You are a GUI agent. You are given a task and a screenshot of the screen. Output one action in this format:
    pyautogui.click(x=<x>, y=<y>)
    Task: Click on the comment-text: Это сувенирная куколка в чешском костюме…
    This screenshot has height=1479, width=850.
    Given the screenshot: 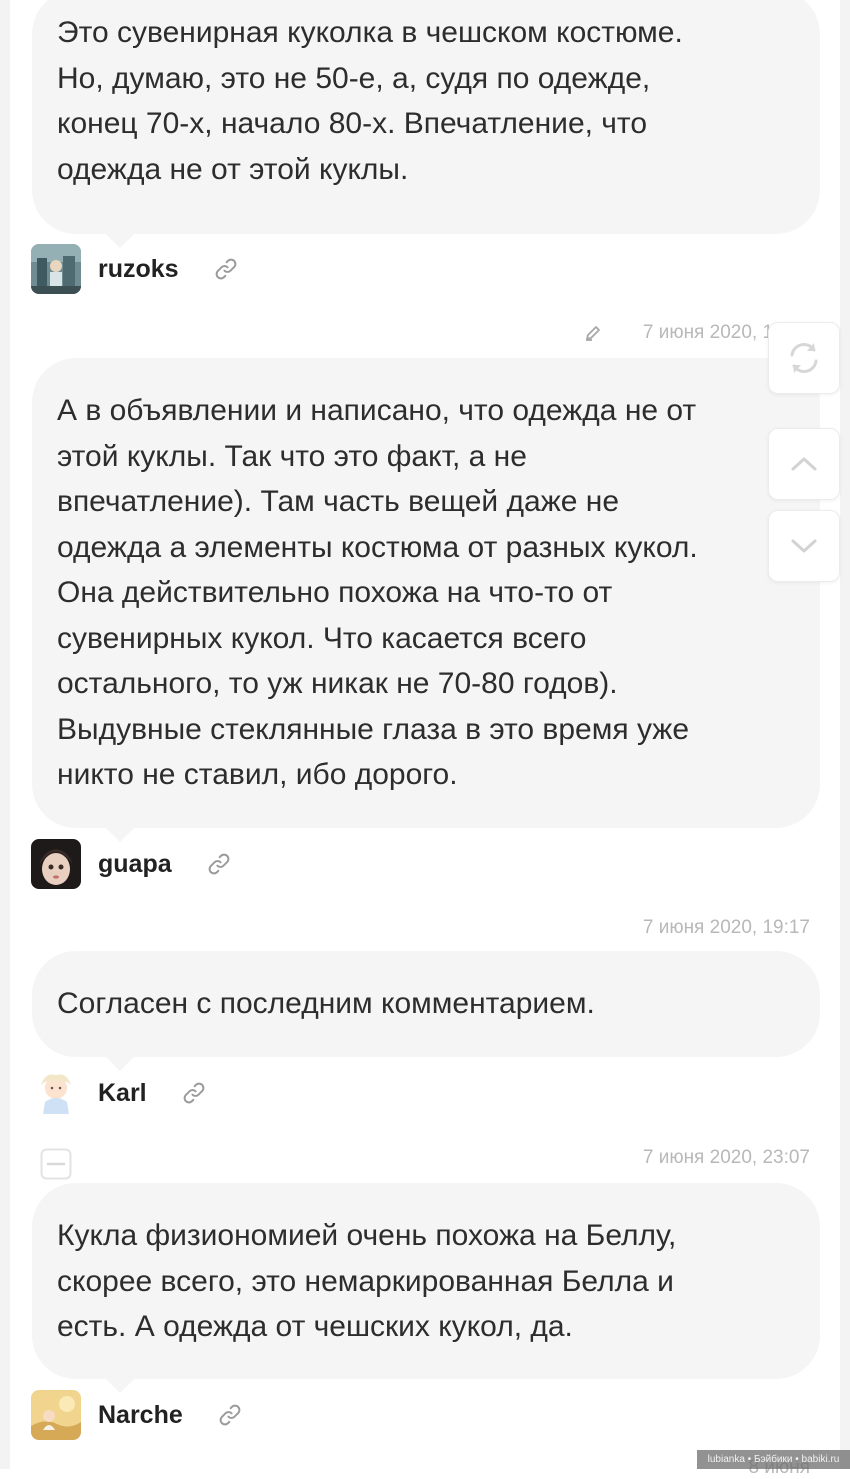 What is the action you would take?
    pyautogui.click(x=370, y=101)
    